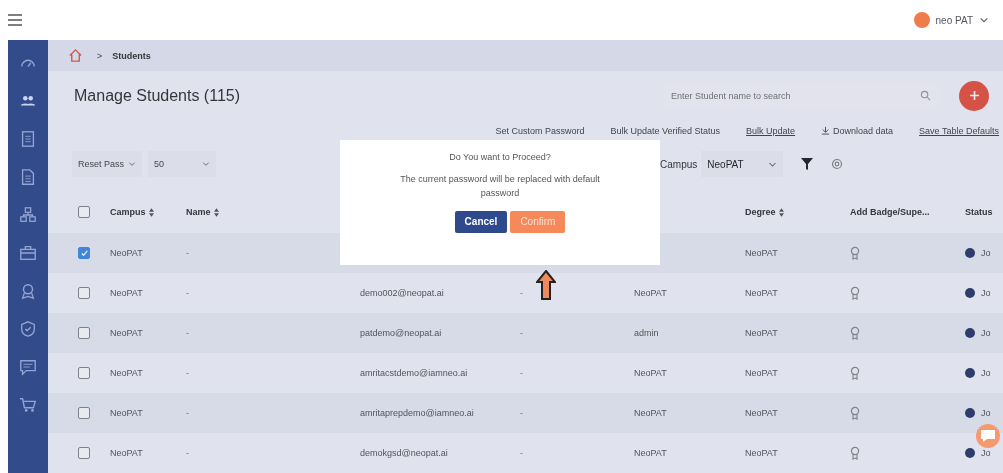  Describe the element at coordinates (807, 164) in the screenshot. I see `filter-icon` at that location.